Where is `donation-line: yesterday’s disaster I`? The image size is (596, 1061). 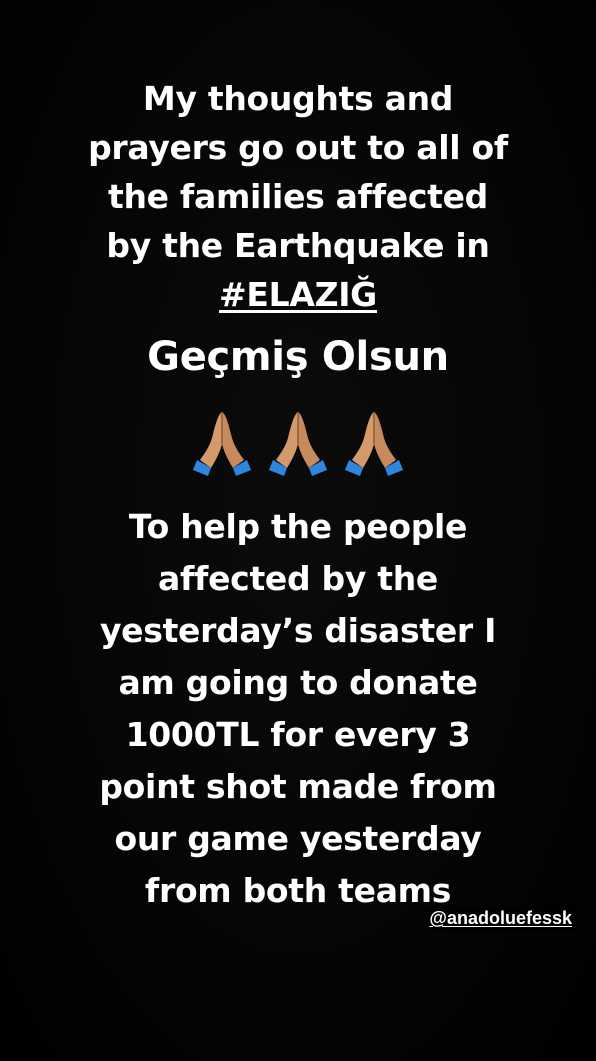 donation-line: yesterday’s disaster I is located at coordinates (298, 630).